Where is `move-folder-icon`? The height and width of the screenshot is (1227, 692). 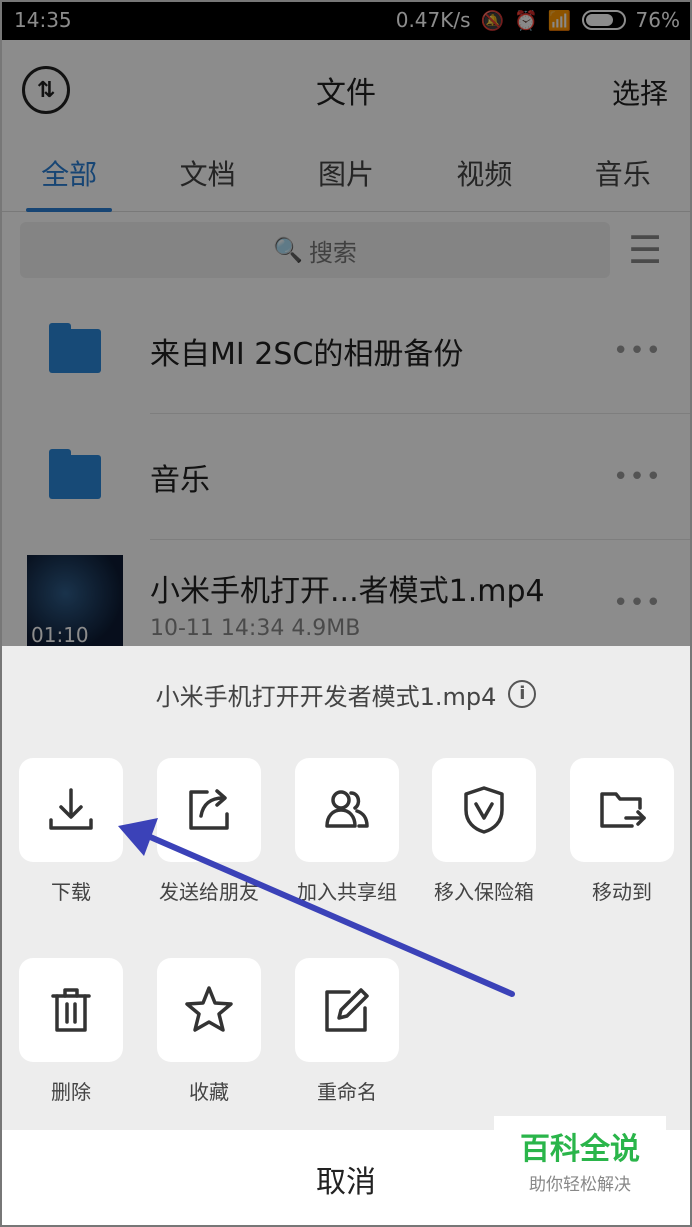 move-folder-icon is located at coordinates (623, 810).